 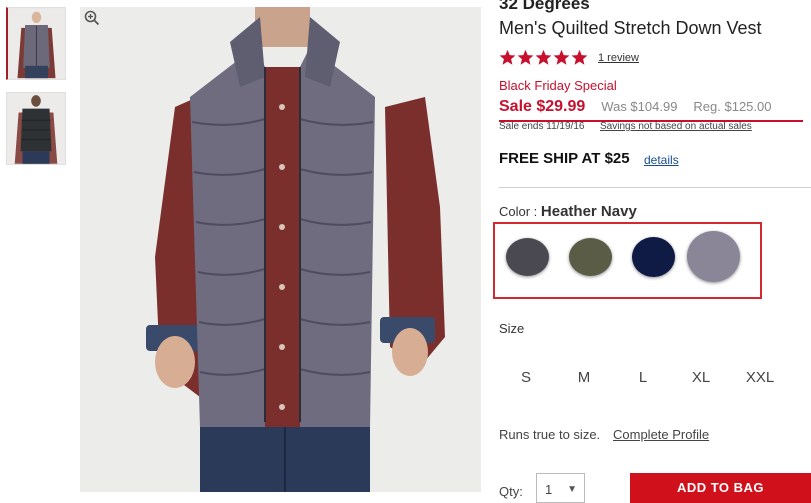 What do you see at coordinates (550, 434) in the screenshot?
I see `fit-note: Runs true to size.` at bounding box center [550, 434].